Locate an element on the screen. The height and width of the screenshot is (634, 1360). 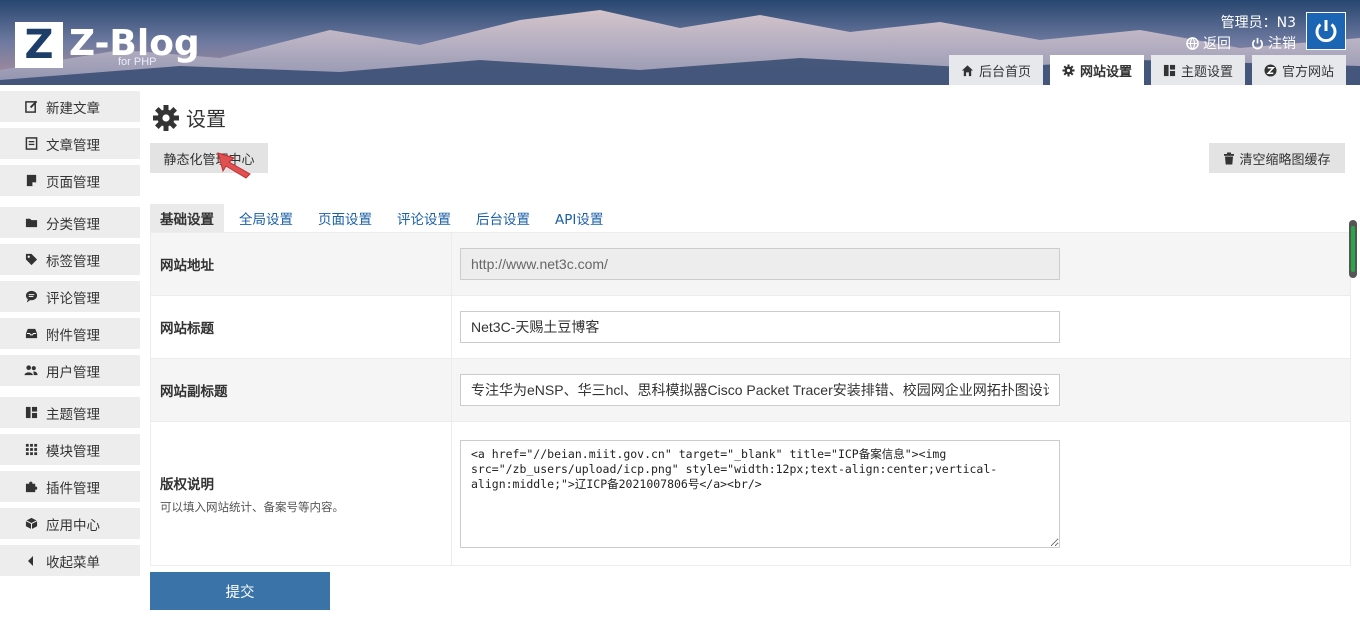
sidebar-item-page-manage: 页面管理 is located at coordinates (70, 180).